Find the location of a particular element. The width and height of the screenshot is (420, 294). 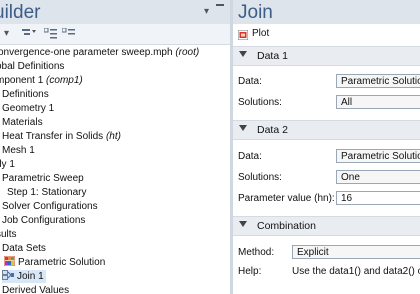

tree-item-parametric-sweep: Parametric Sweep is located at coordinates (43, 178).